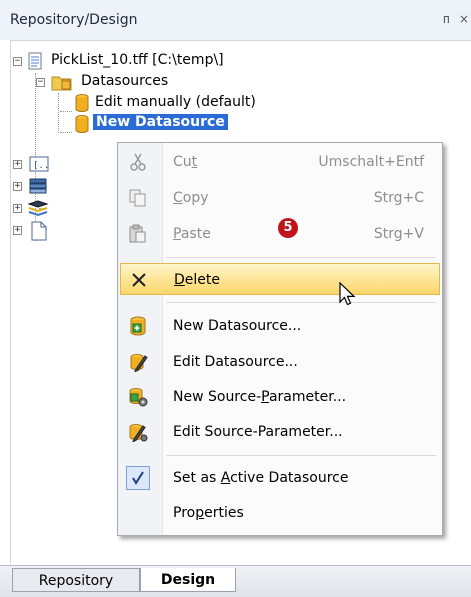 Image resolution: width=471 pixels, height=597 pixels. I want to click on page-icon, so click(39, 231).